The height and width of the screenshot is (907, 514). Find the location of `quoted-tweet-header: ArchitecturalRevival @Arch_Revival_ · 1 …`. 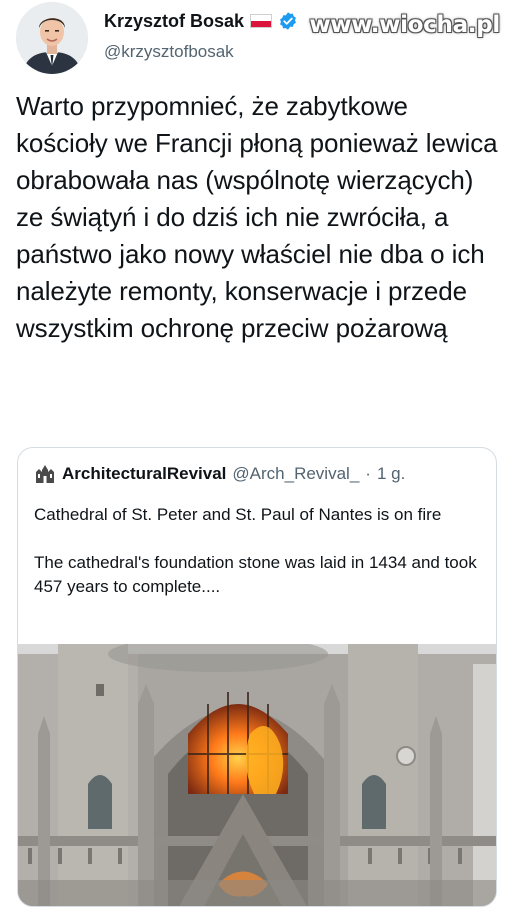

quoted-tweet-header: ArchitecturalRevival @Arch_Revival_ · 1 … is located at coordinates (219, 474).